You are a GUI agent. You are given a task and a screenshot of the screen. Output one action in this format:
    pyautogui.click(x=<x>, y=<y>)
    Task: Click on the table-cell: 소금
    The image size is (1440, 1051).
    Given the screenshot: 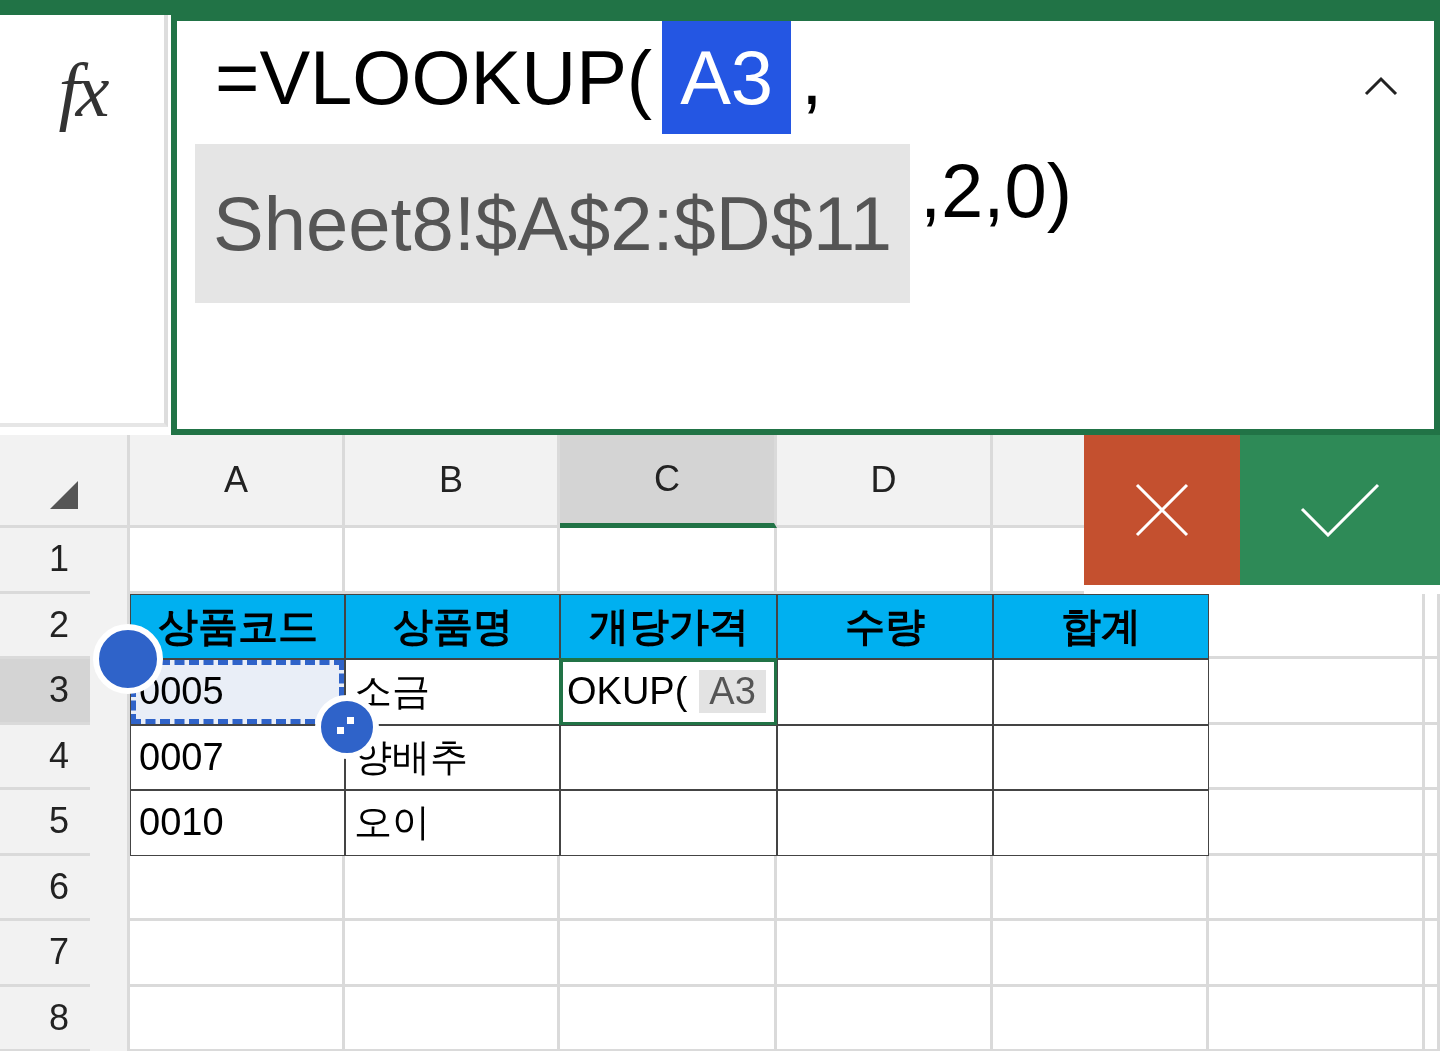 What is the action you would take?
    pyautogui.click(x=452, y=692)
    